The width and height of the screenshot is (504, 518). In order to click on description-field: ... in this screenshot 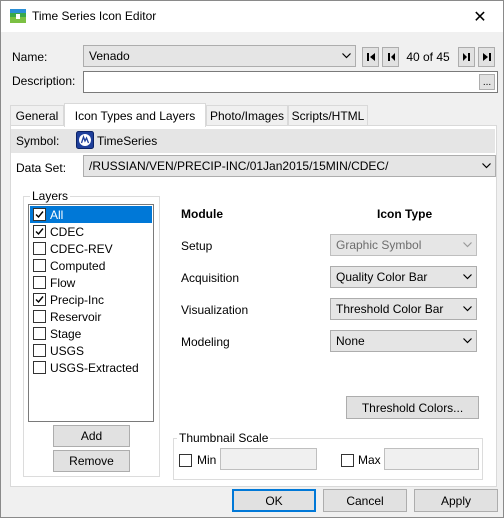, I will do `click(290, 82)`.